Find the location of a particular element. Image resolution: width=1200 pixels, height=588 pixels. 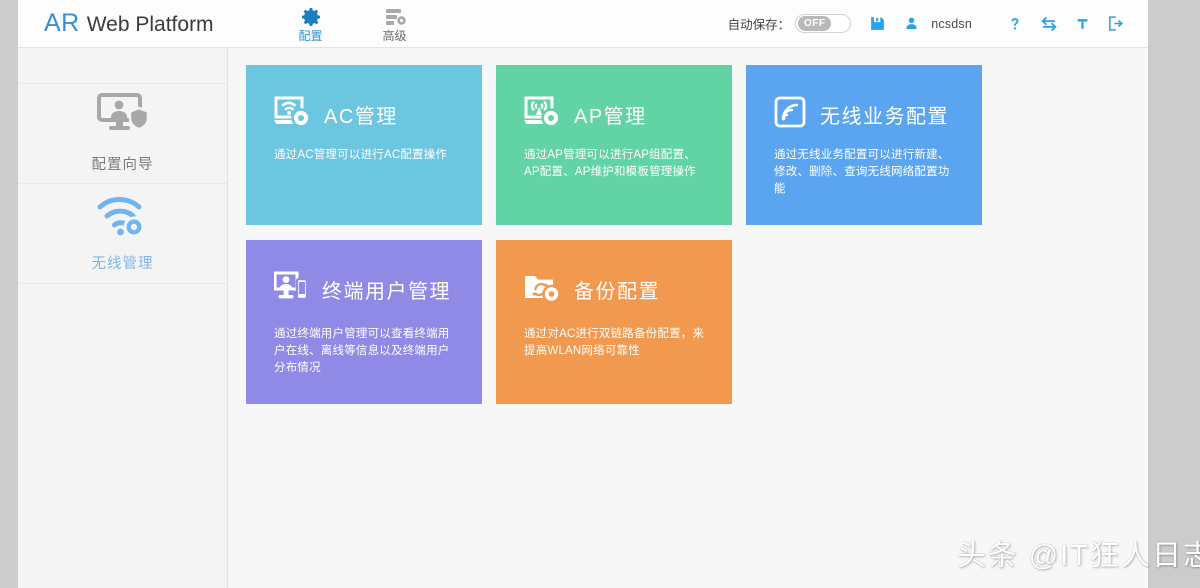

card-backup-config-title: 备份配置 is located at coordinates (617, 292).